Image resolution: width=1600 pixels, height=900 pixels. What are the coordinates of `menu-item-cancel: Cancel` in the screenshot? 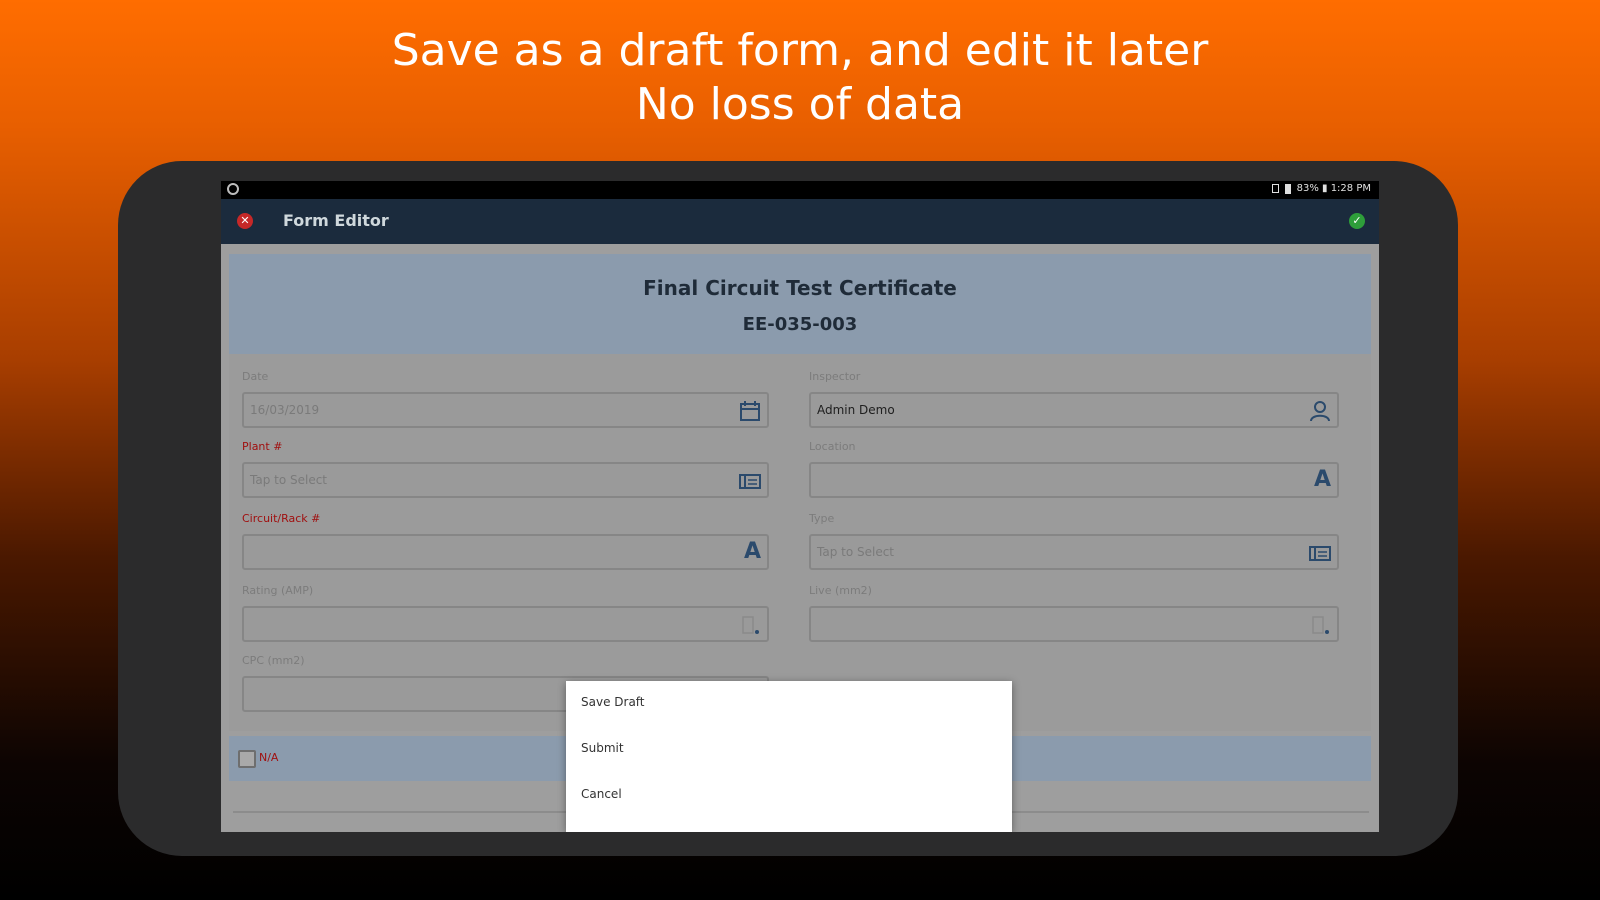 It's located at (789, 796).